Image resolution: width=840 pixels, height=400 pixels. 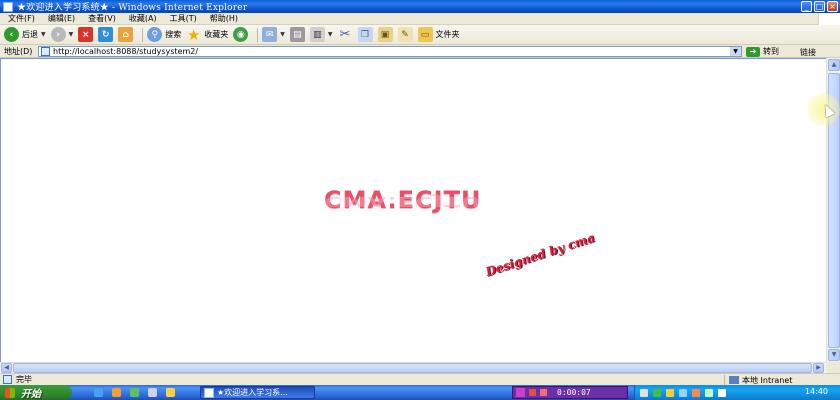 I want to click on quicklaunch-media-icon, so click(x=116, y=392).